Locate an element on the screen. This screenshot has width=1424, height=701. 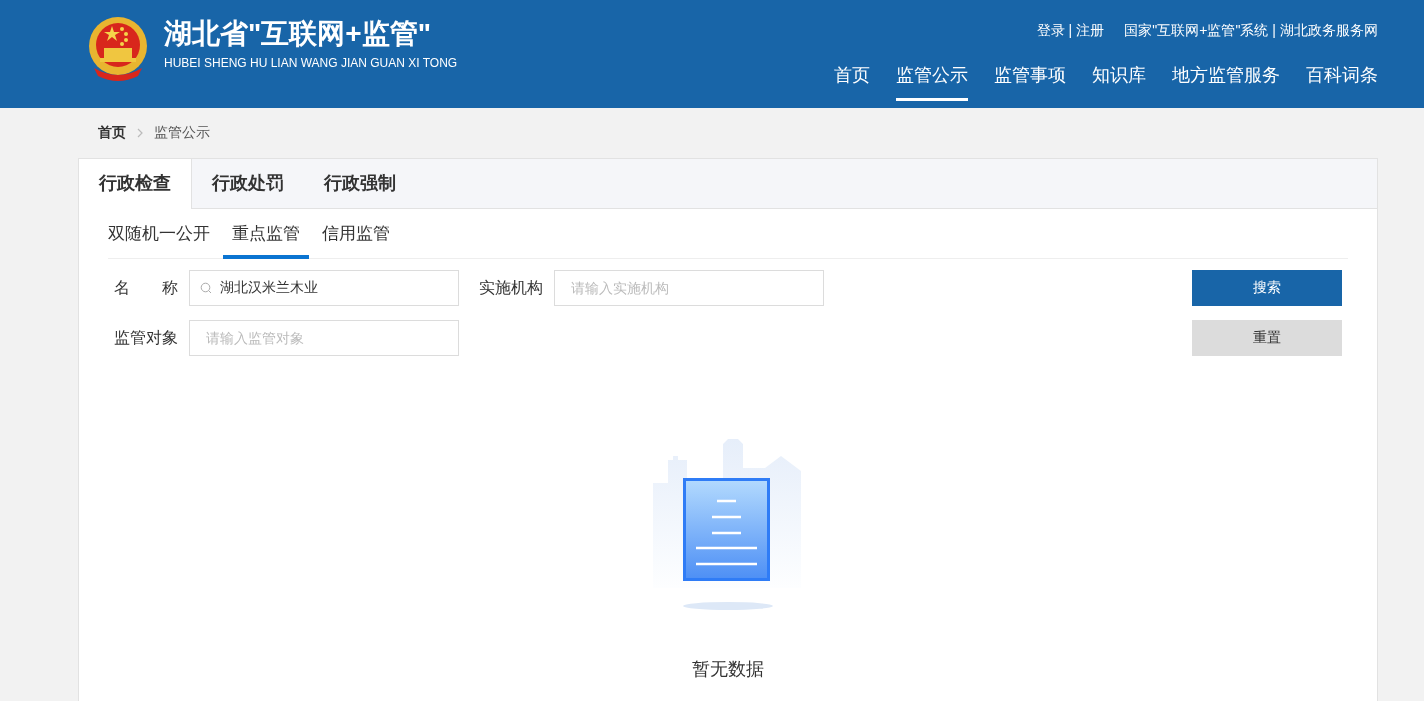
search-button: 搜索 is located at coordinates (1267, 288).